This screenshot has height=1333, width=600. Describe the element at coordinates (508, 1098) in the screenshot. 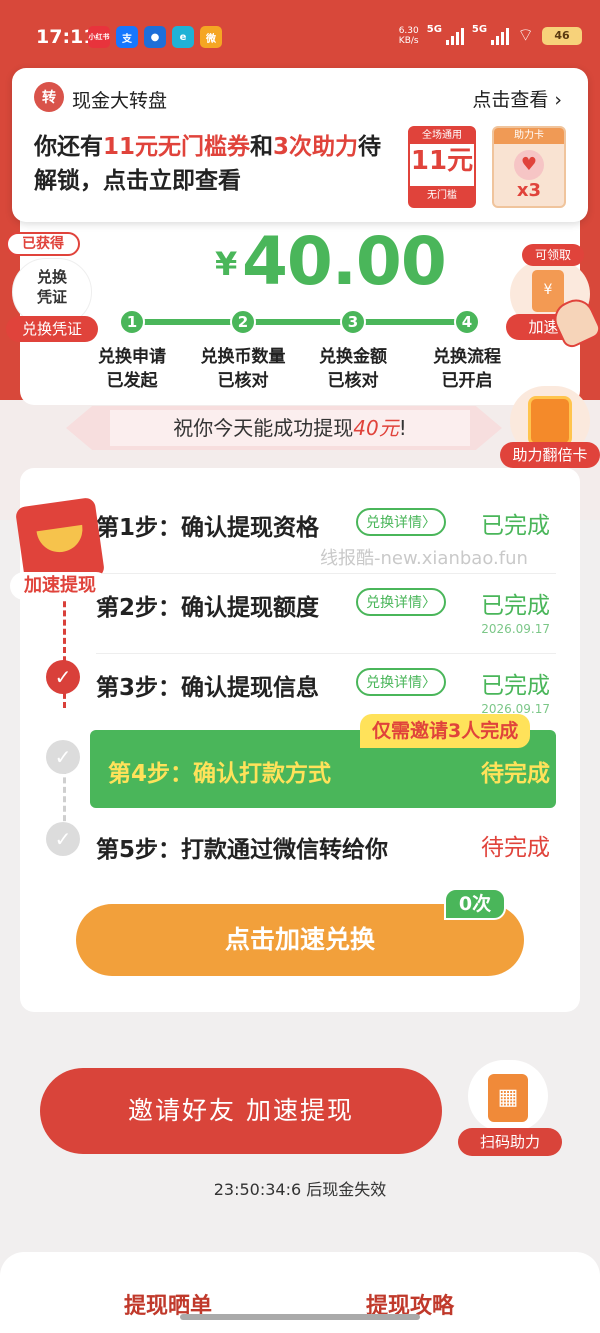

I see `qr-code-icon: ▦` at that location.